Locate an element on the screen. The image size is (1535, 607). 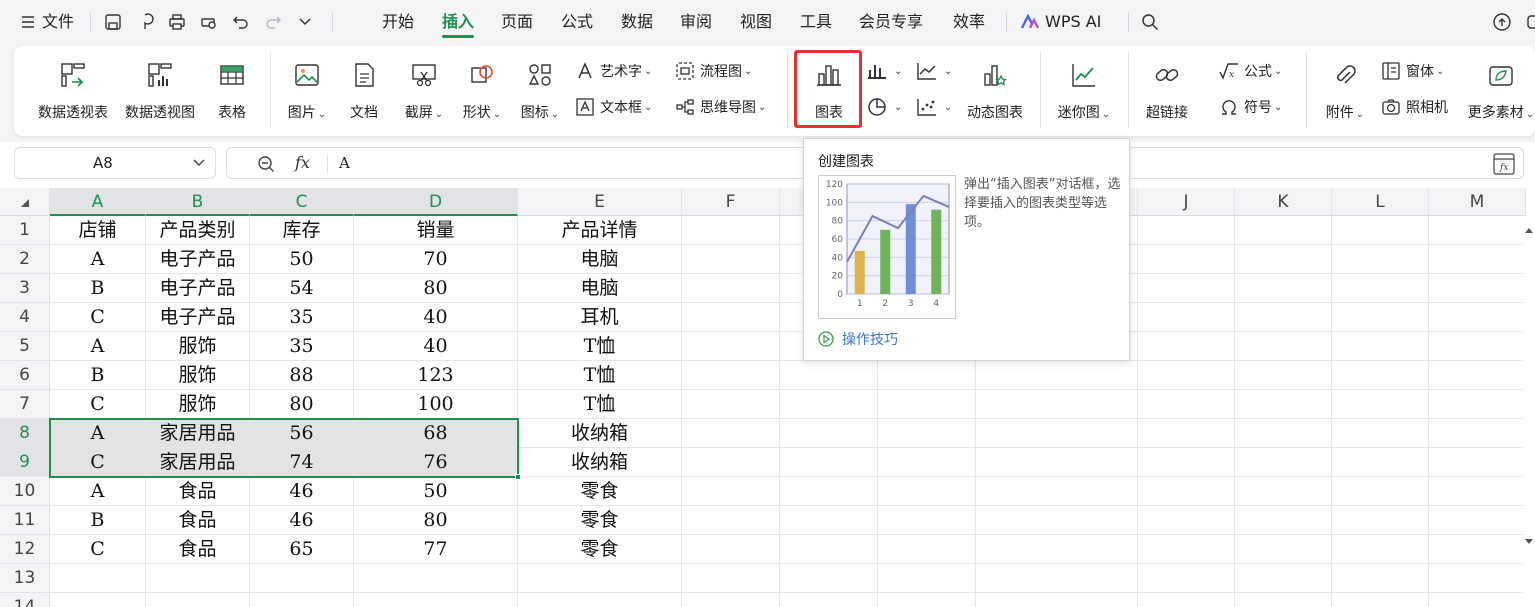
row-header: 13 is located at coordinates (25, 578).